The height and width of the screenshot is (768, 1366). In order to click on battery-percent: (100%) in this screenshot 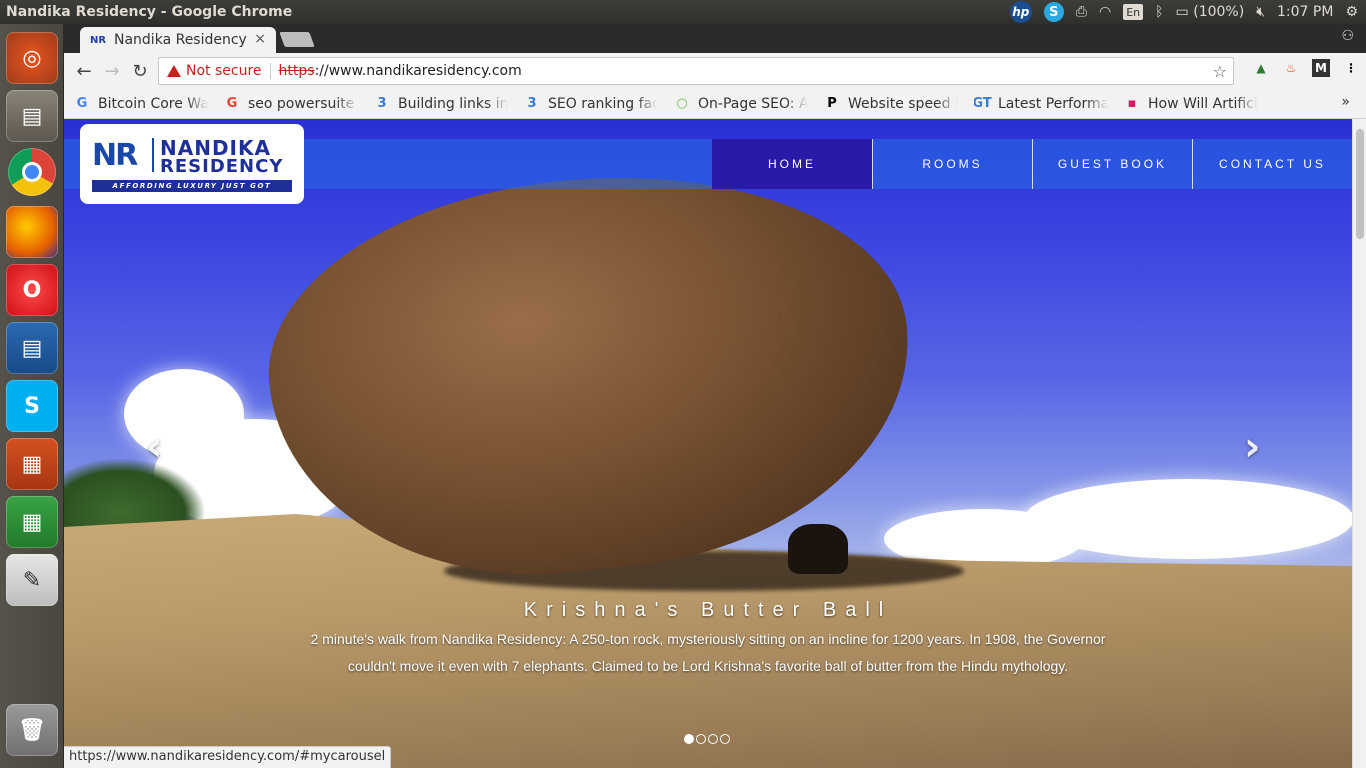, I will do `click(1219, 12)`.